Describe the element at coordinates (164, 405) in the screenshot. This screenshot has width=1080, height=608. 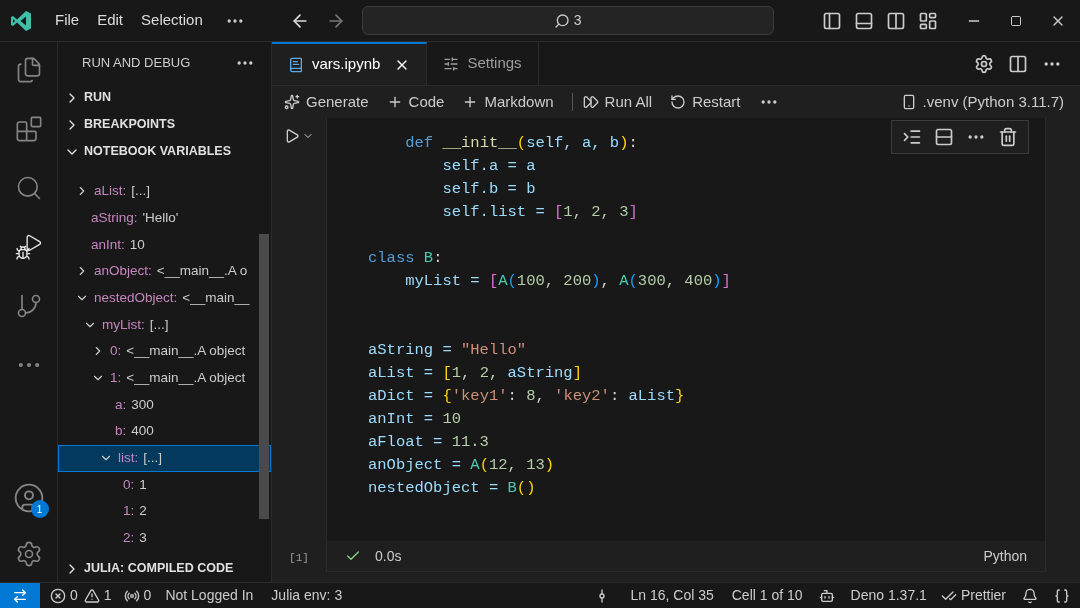
I see `variable-row: a: 300` at that location.